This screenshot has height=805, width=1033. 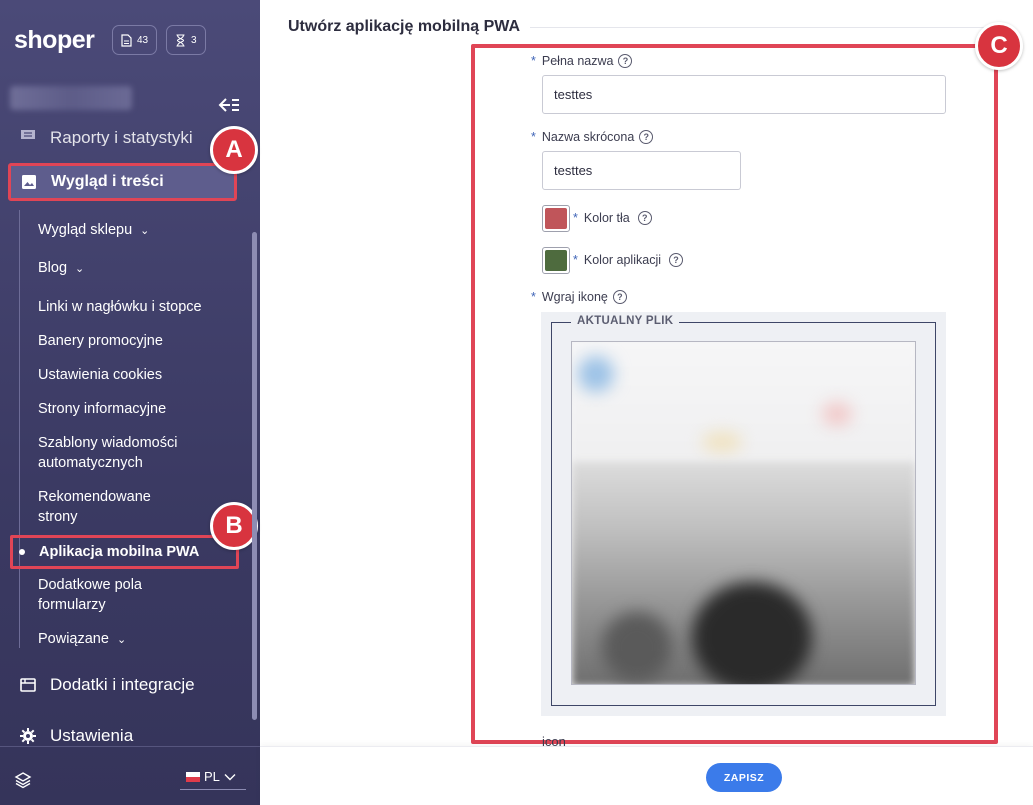 I want to click on hourglass-icon, so click(x=180, y=40).